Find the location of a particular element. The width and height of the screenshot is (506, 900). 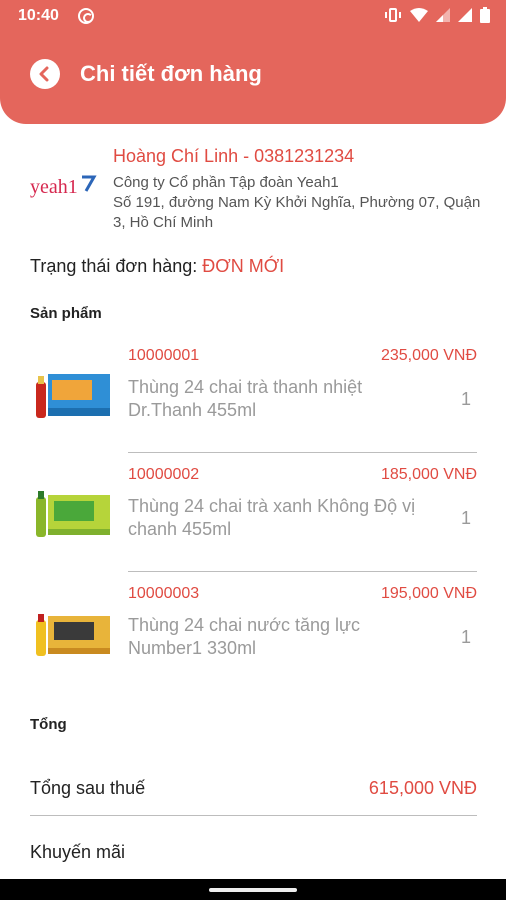

order-status-value: ĐƠN MỚI is located at coordinates (243, 266).